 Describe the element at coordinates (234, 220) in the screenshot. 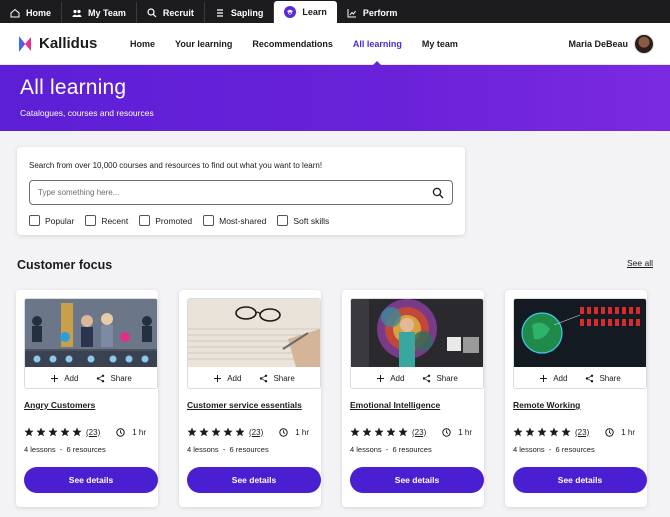

I see `filter-most-shared: Most-shared` at that location.